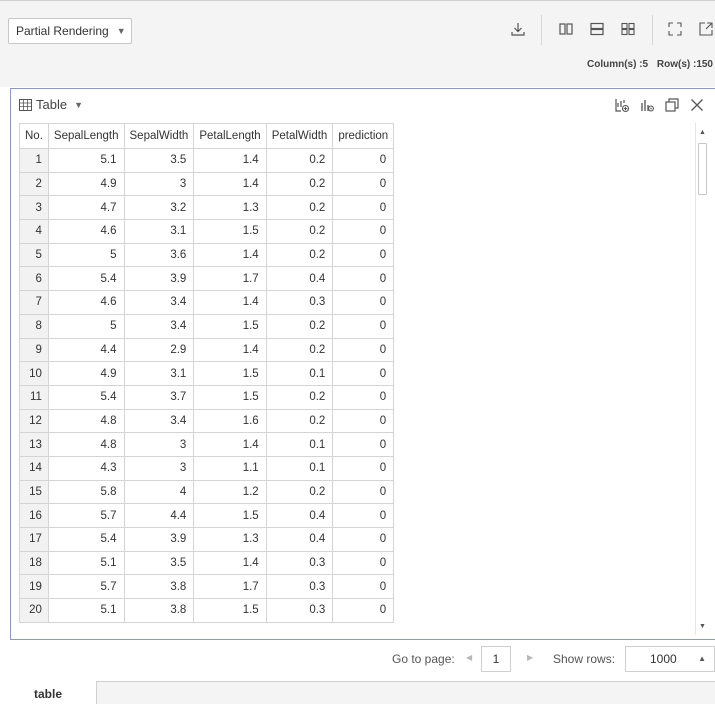  I want to click on sepal-length-cell: 4.9, so click(86, 184).